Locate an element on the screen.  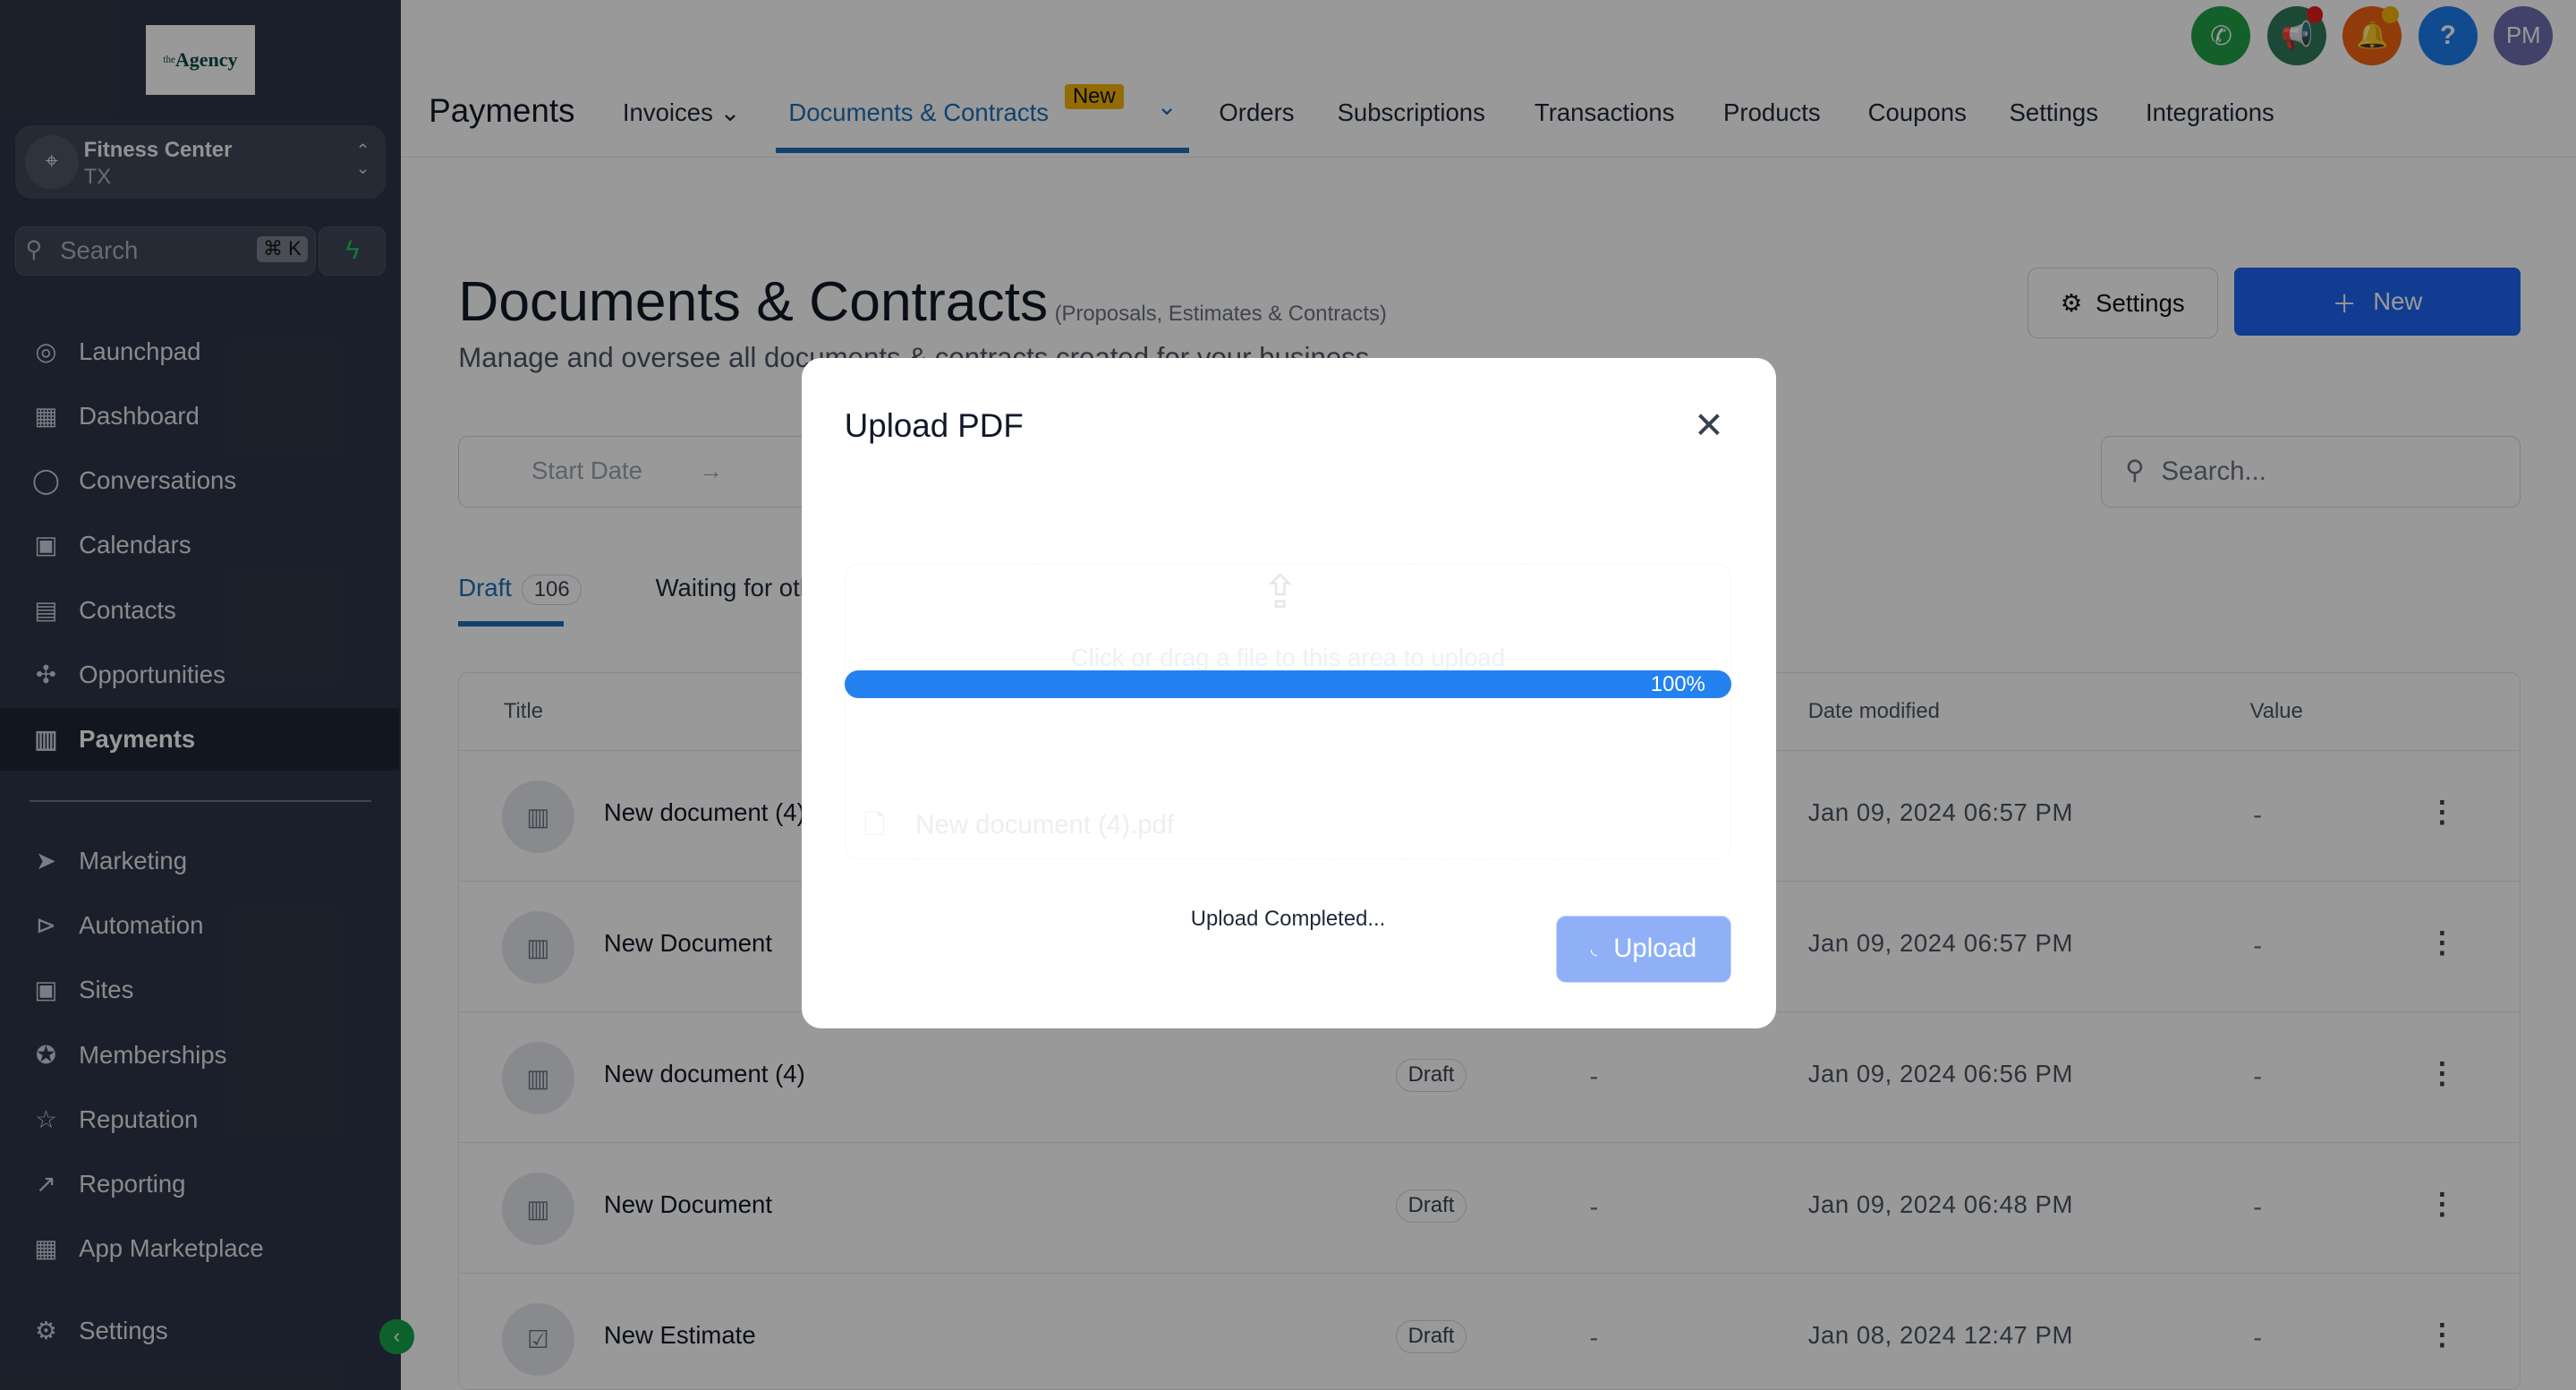
close-icon: ✕ is located at coordinates (1709, 426).